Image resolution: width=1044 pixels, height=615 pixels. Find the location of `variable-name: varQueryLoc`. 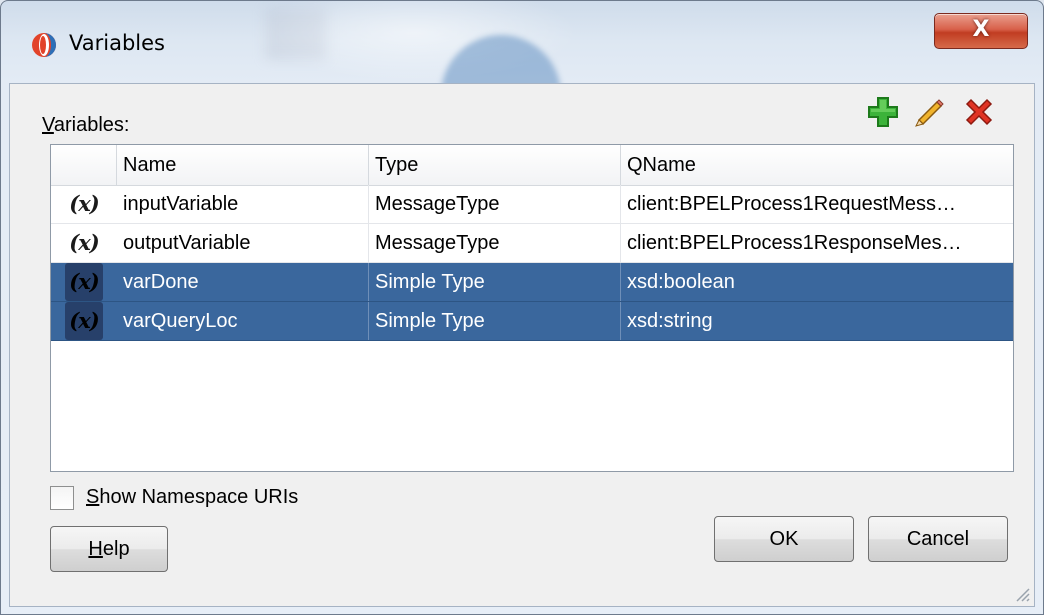

variable-name: varQueryLoc is located at coordinates (243, 321).